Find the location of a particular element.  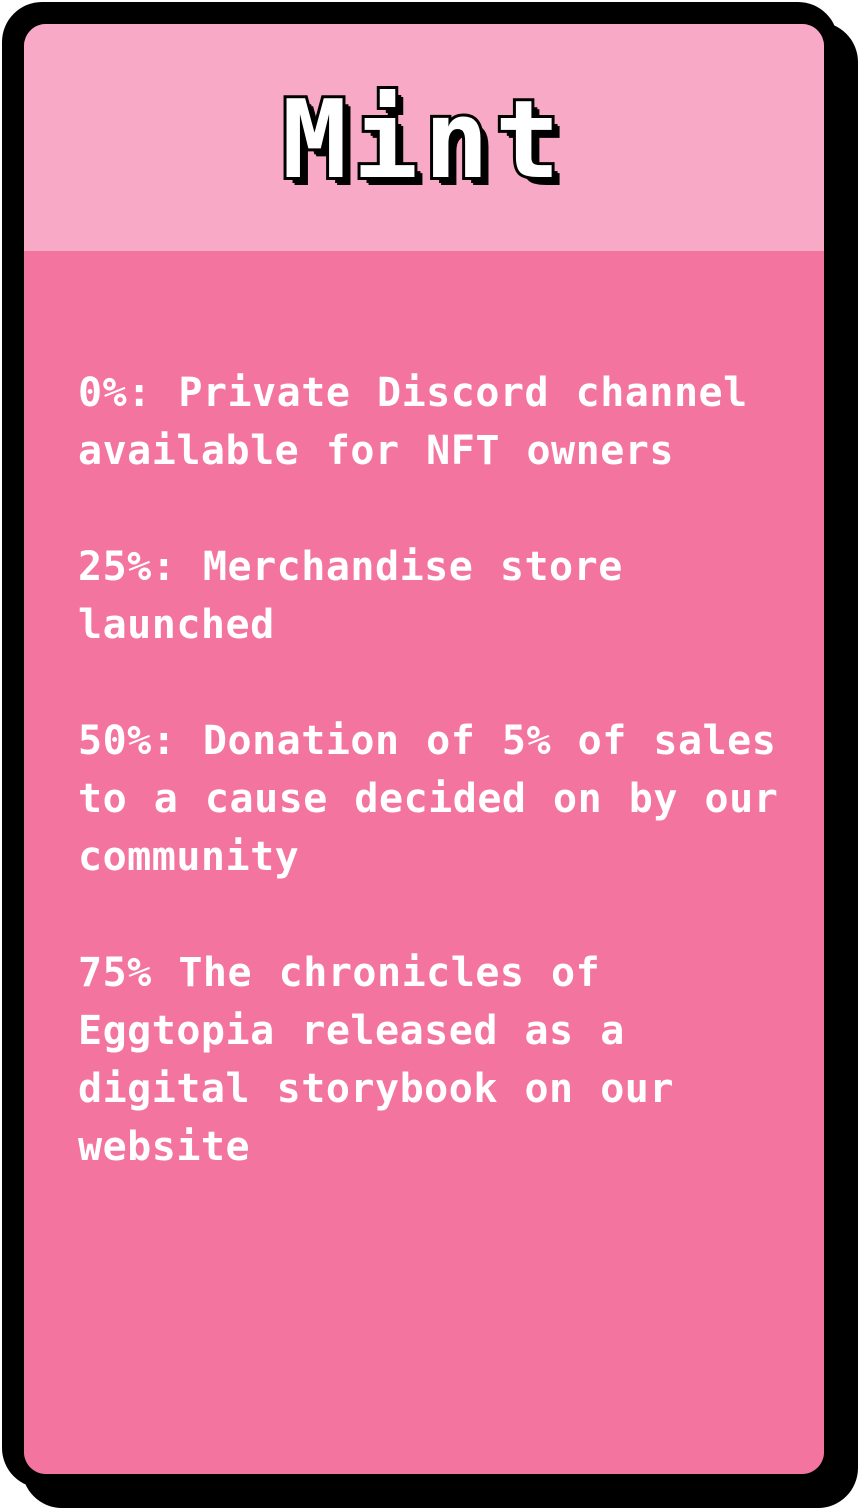

card-title: Mint is located at coordinates (423, 140).